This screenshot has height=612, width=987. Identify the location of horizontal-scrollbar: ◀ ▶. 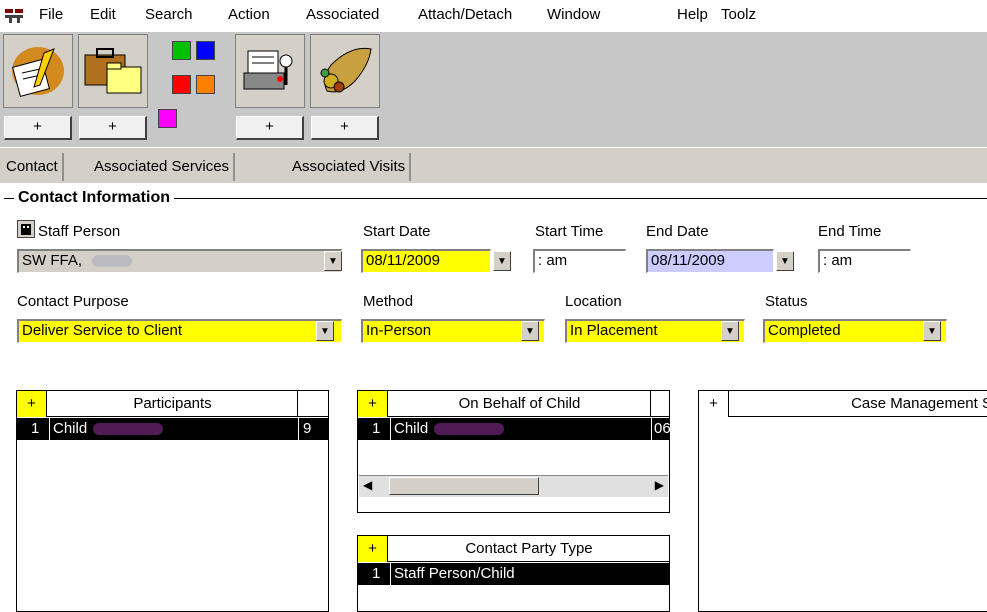
(513, 486).